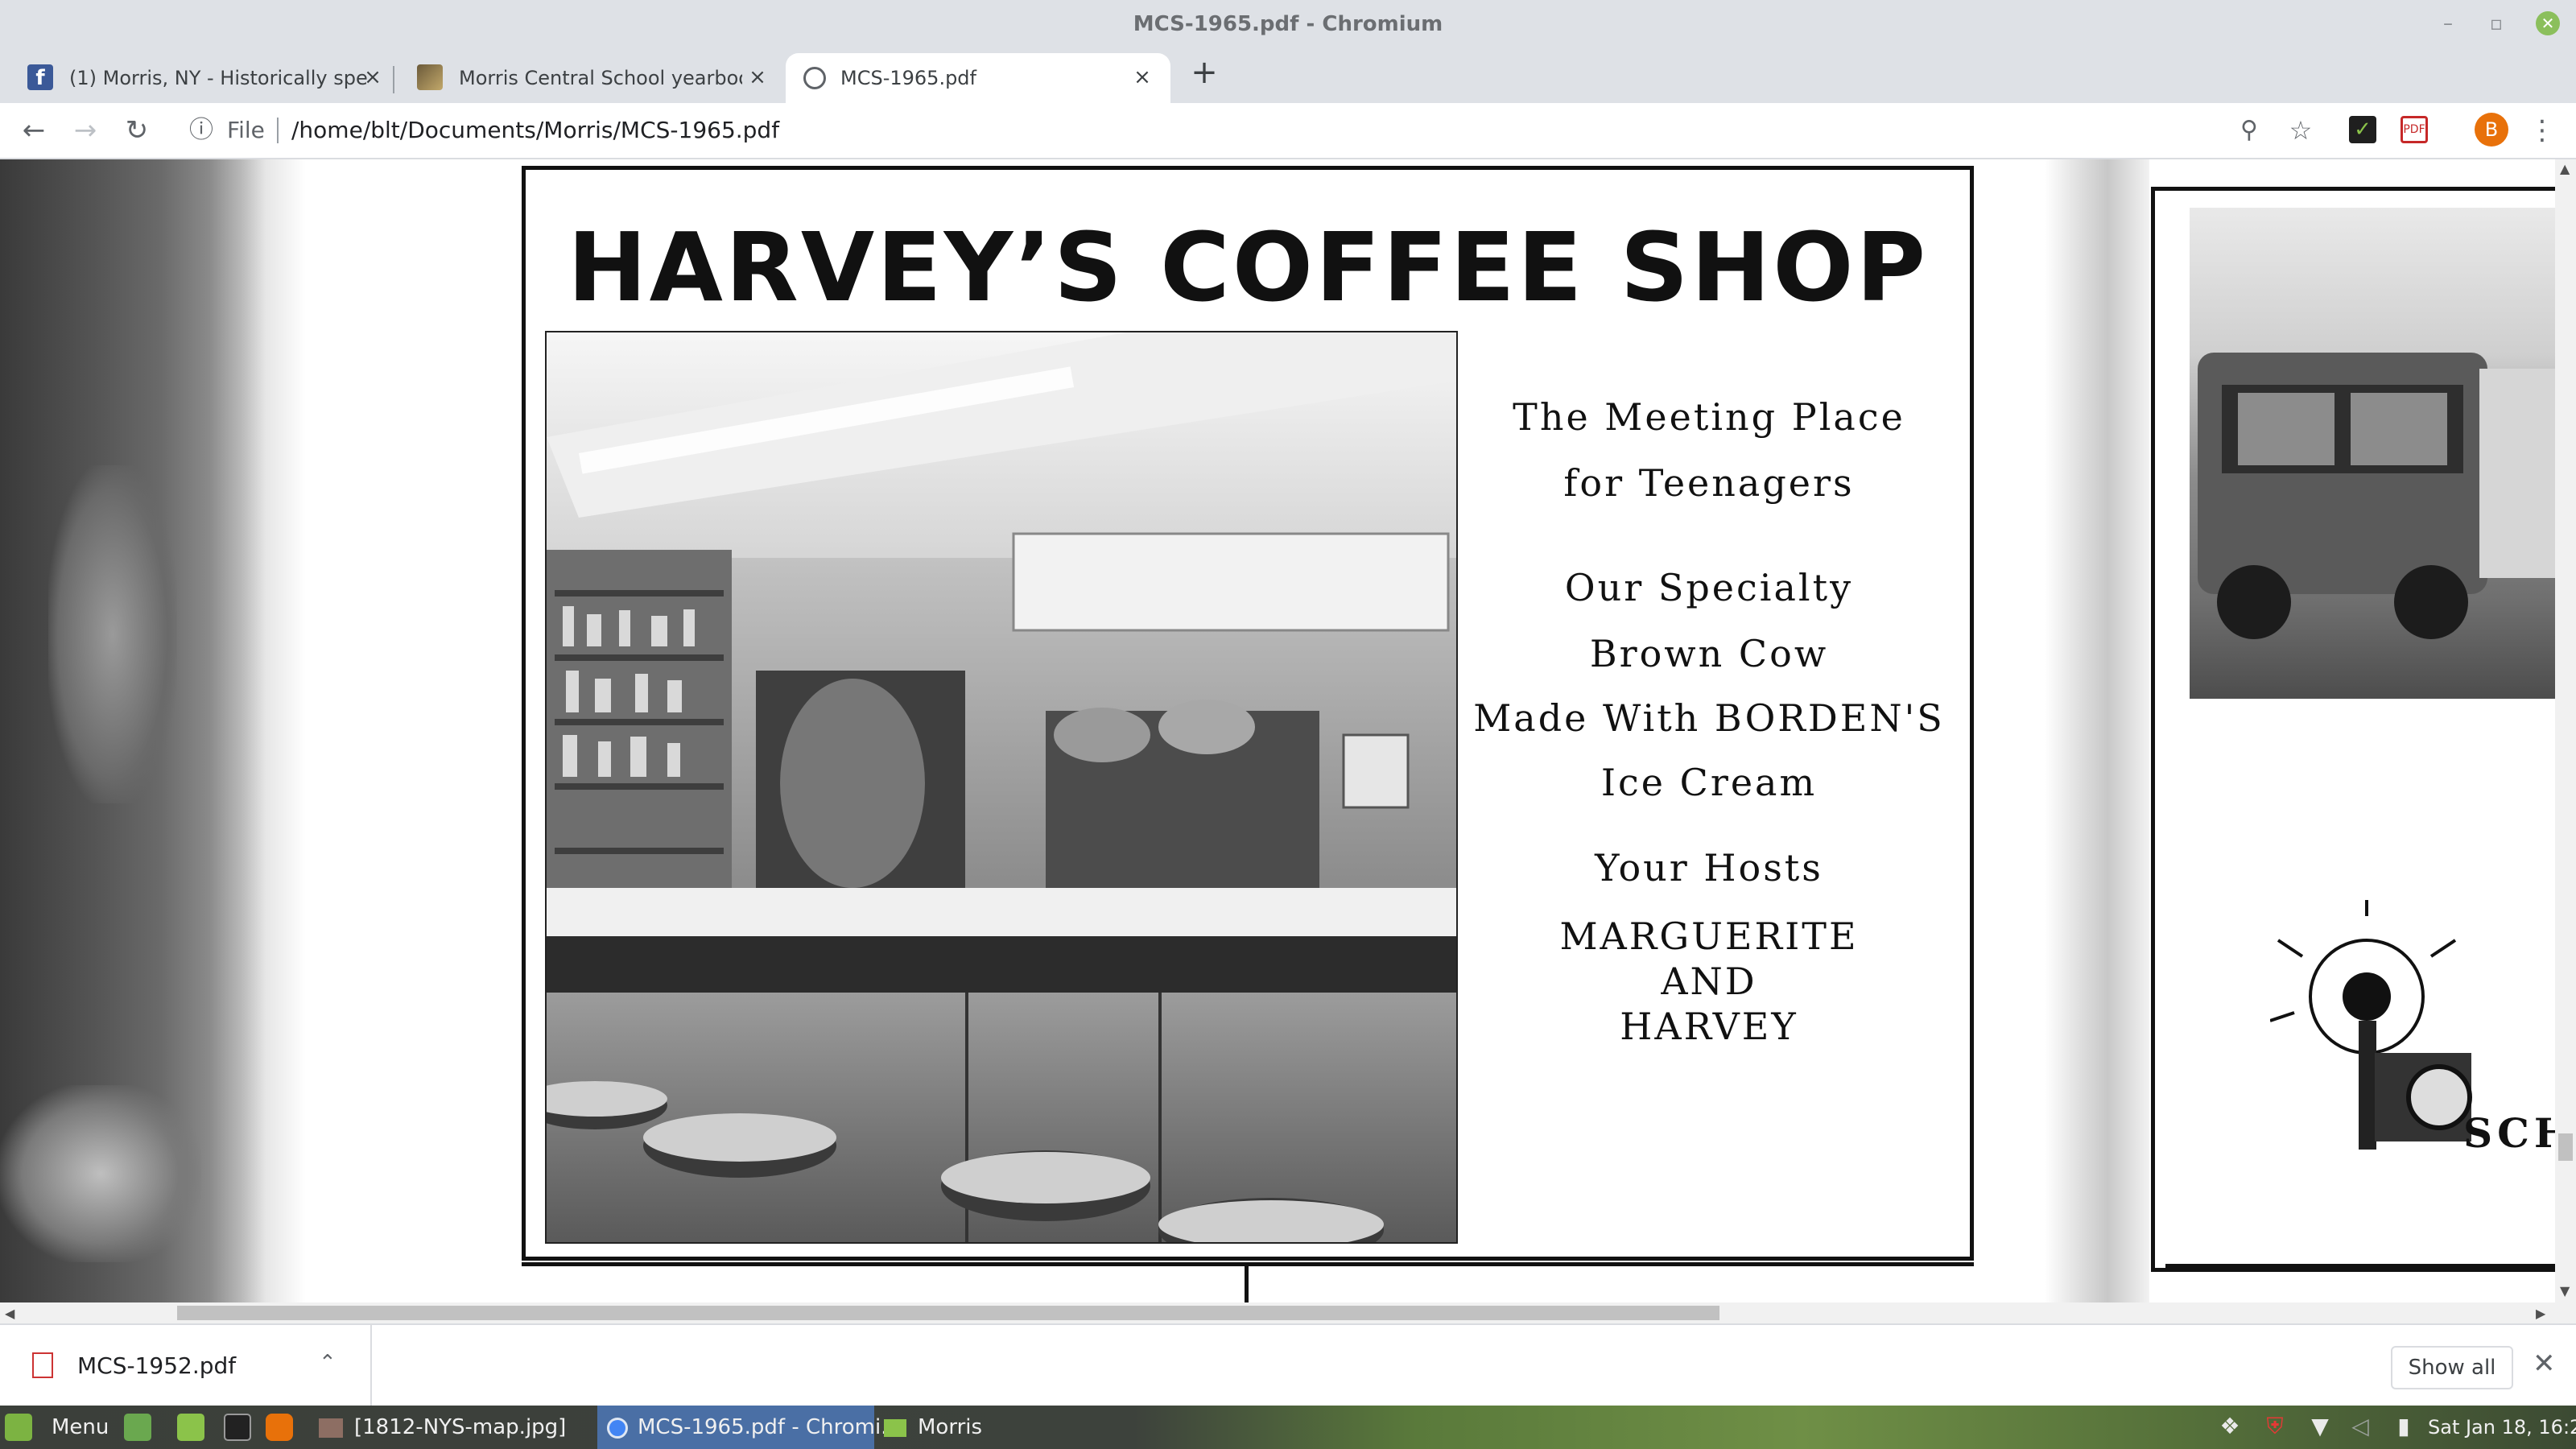  I want to click on wifi-icon: ▼, so click(2320, 1426).